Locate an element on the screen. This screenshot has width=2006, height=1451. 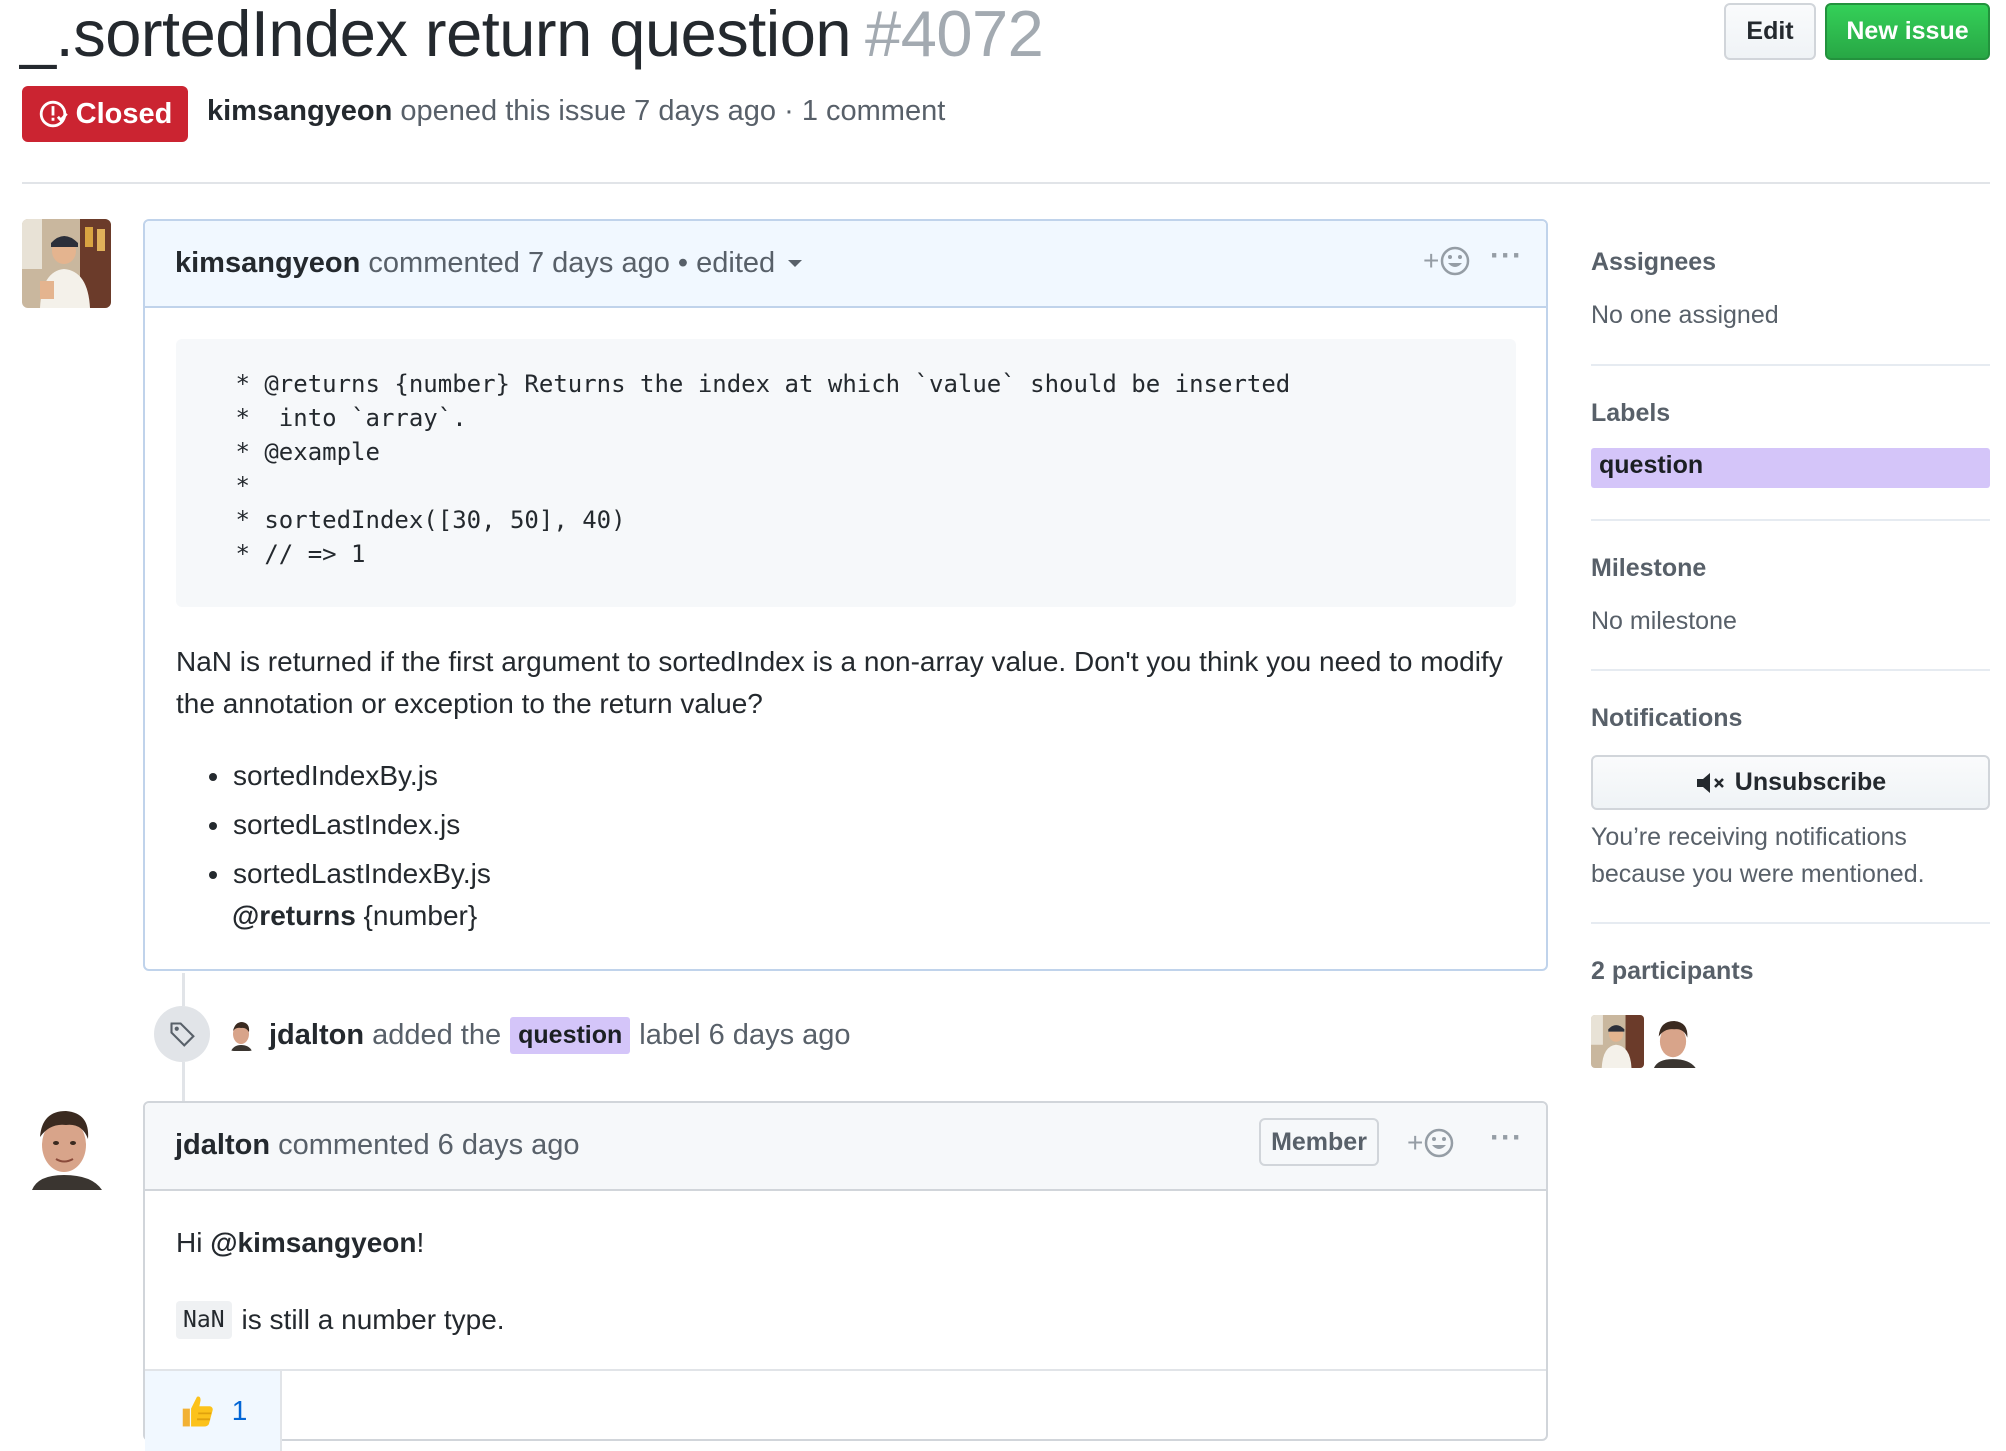
notifications-heading: Notifications is located at coordinates (1667, 718).